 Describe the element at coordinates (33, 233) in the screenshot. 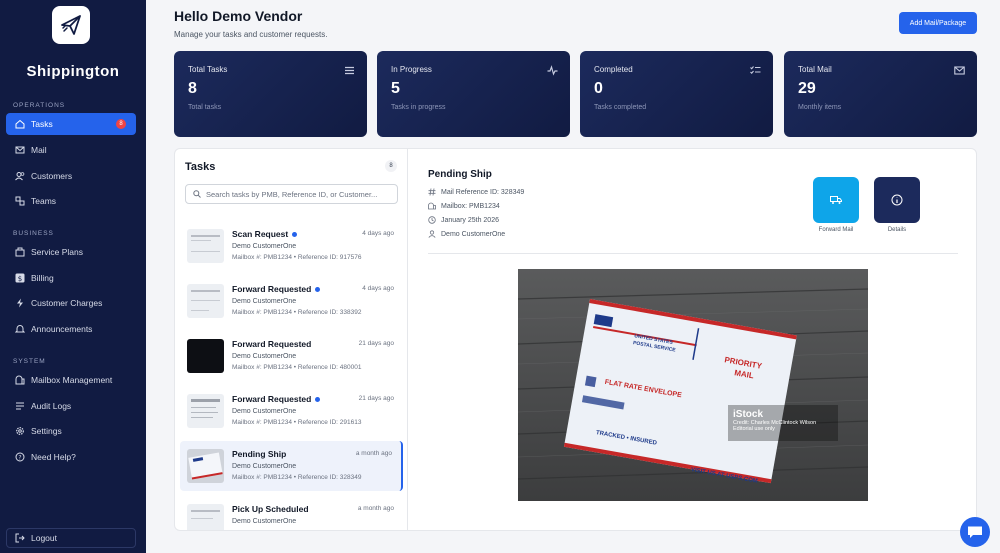

I see `section-label-business: BUSINESS` at that location.